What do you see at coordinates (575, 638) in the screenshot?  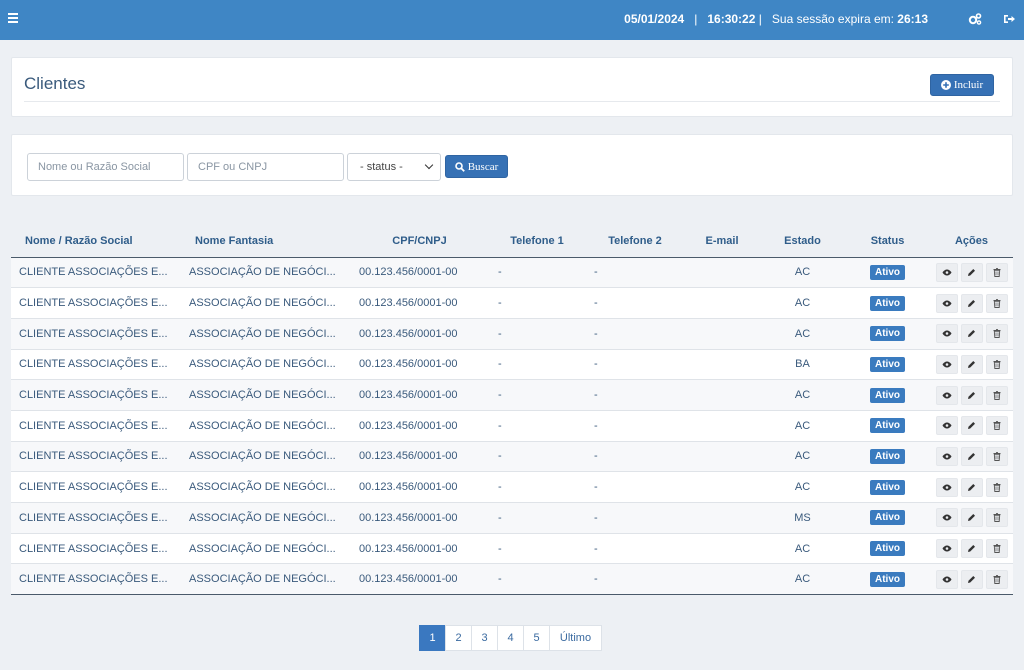 I see `last-page-button: Último` at bounding box center [575, 638].